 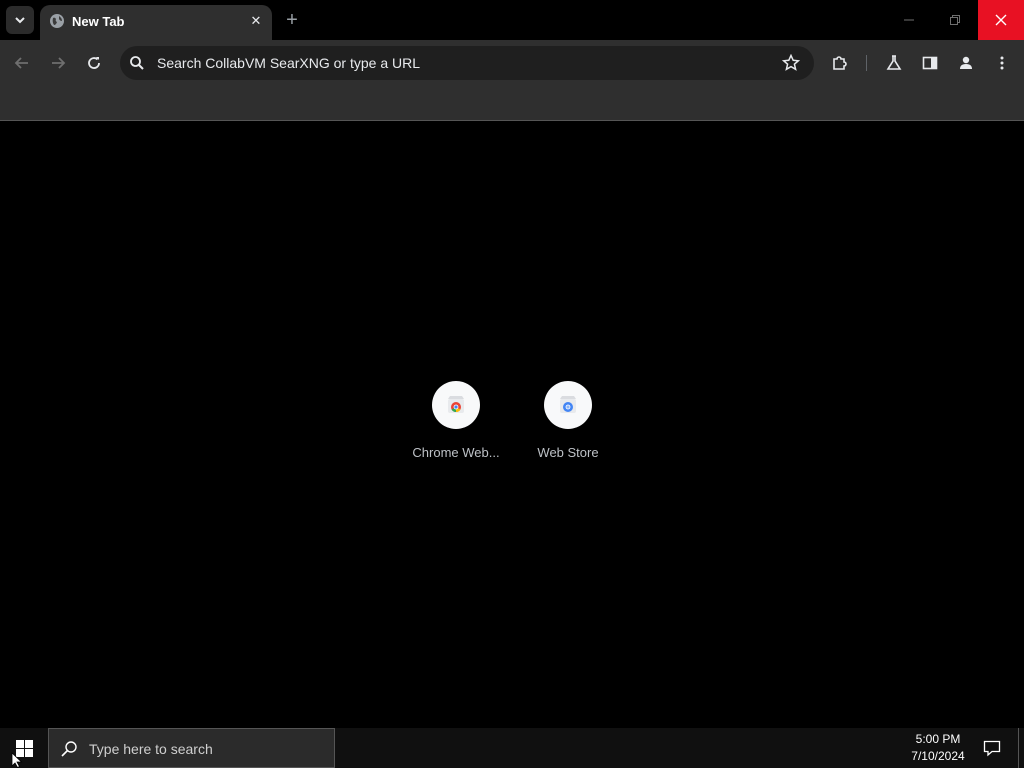 I want to click on notification-icon, so click(x=992, y=748).